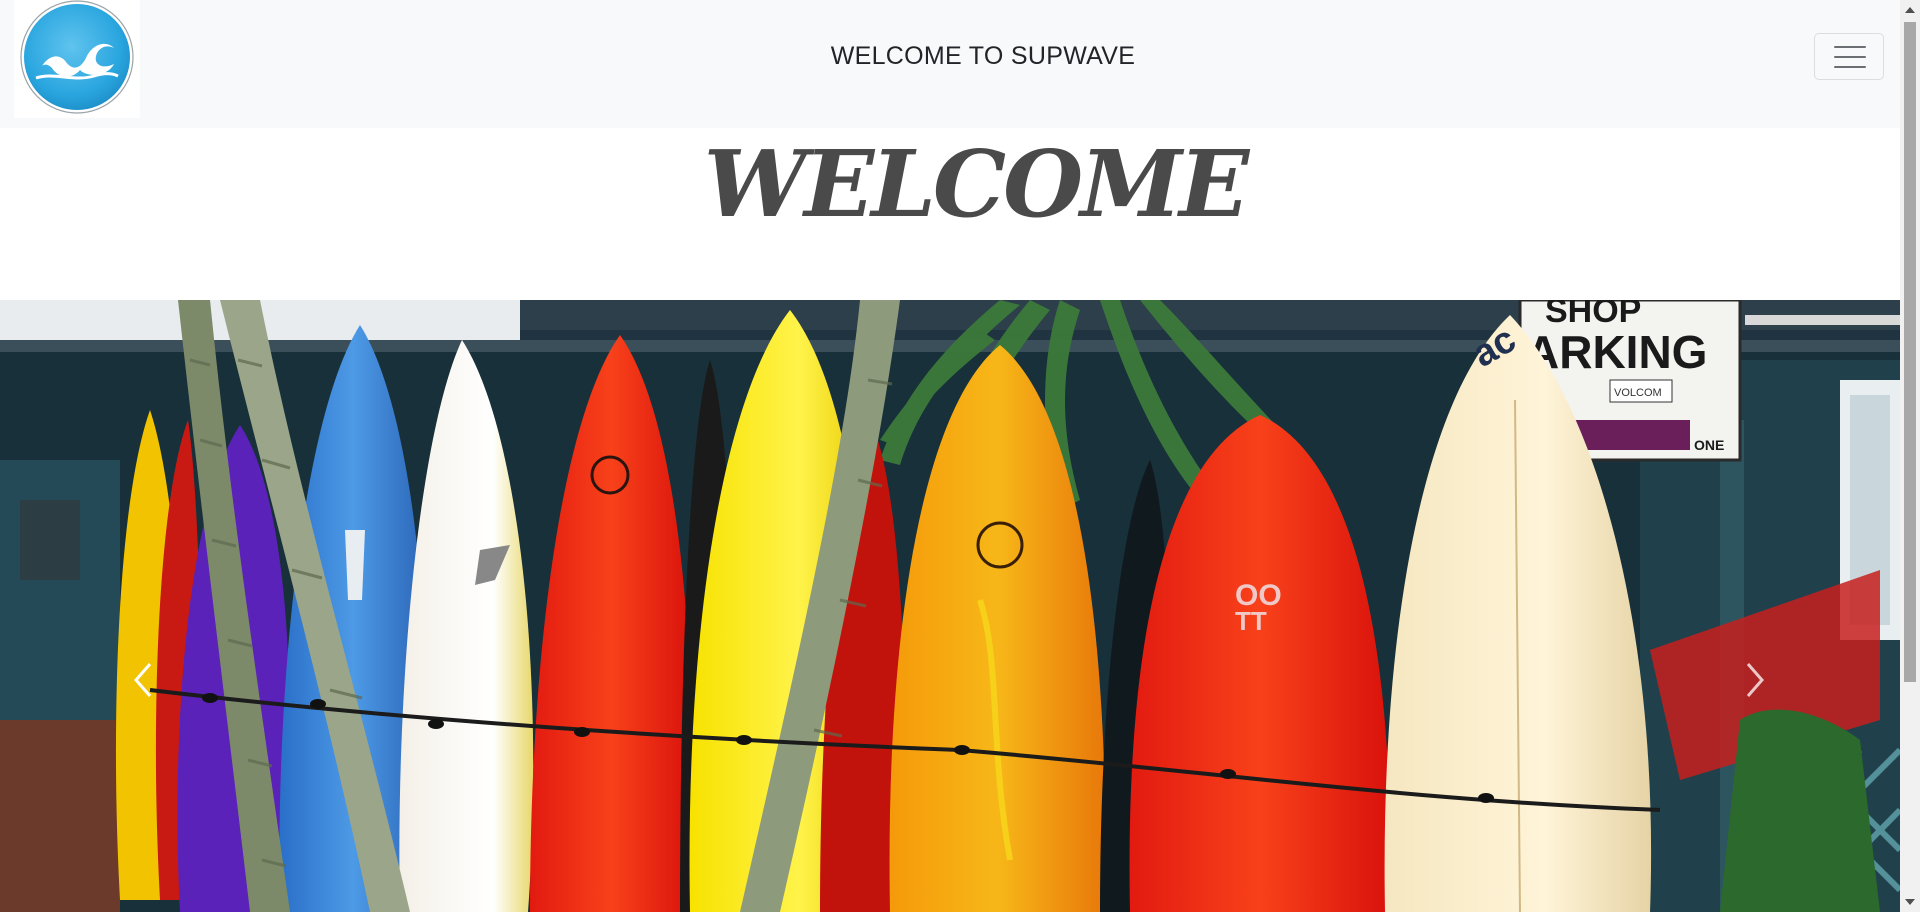  I want to click on svg-text: TT, so click(1251, 621).